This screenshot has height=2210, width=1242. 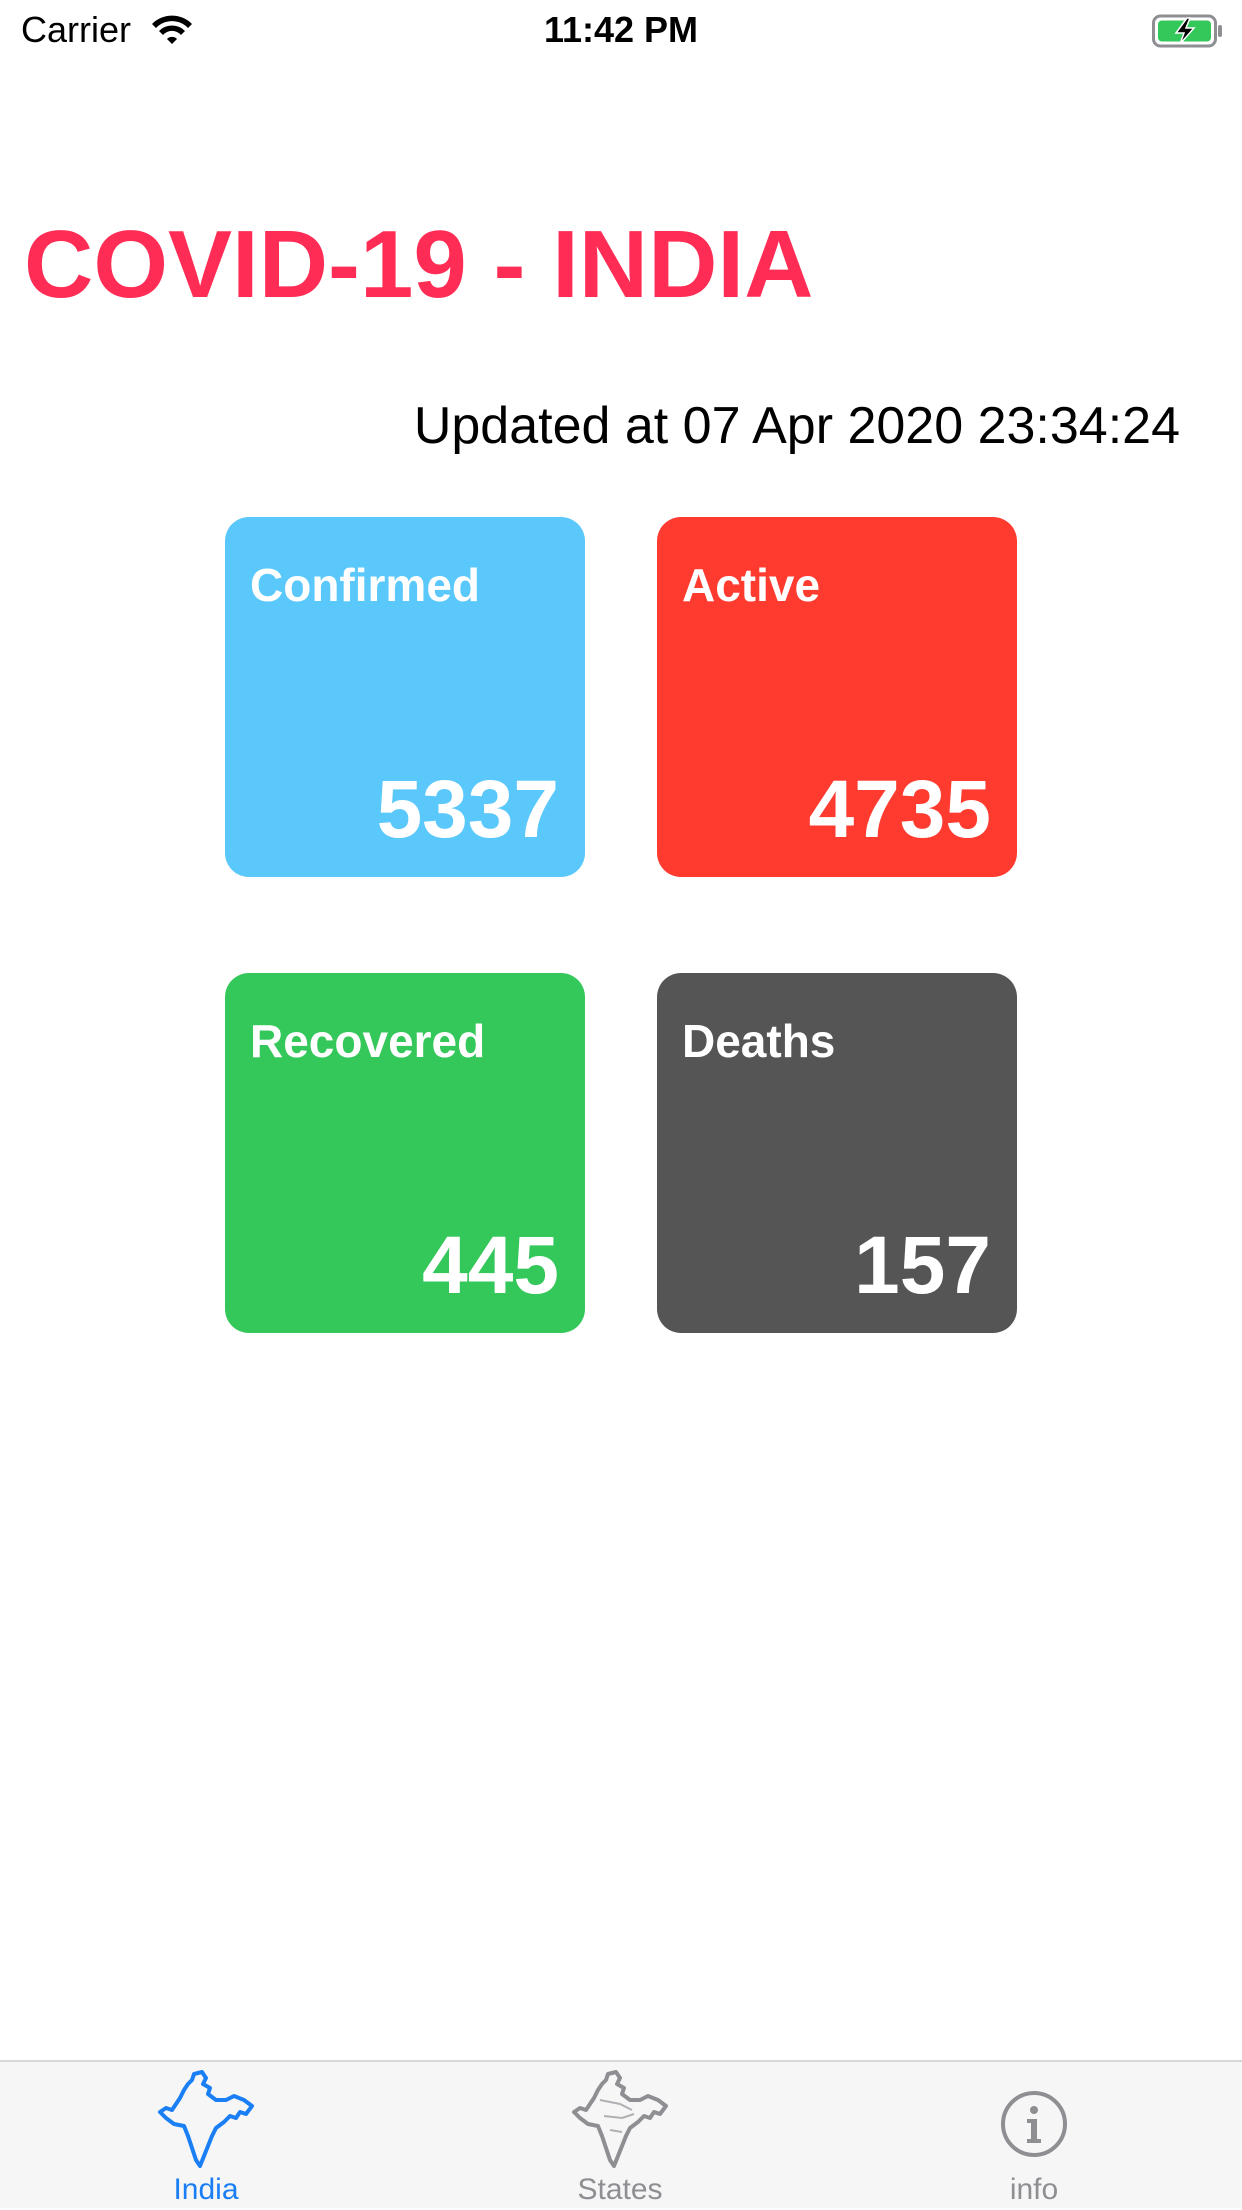 I want to click on tab-info: info, so click(x=1034, y=2136).